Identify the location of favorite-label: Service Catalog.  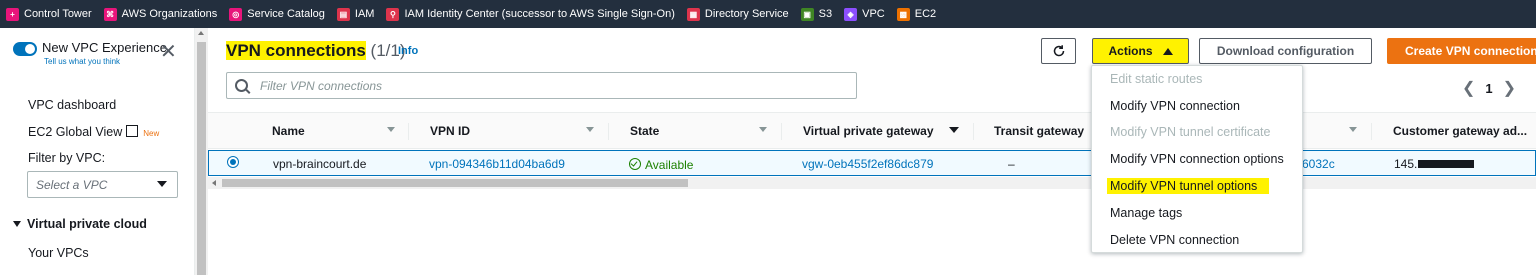
(286, 14).